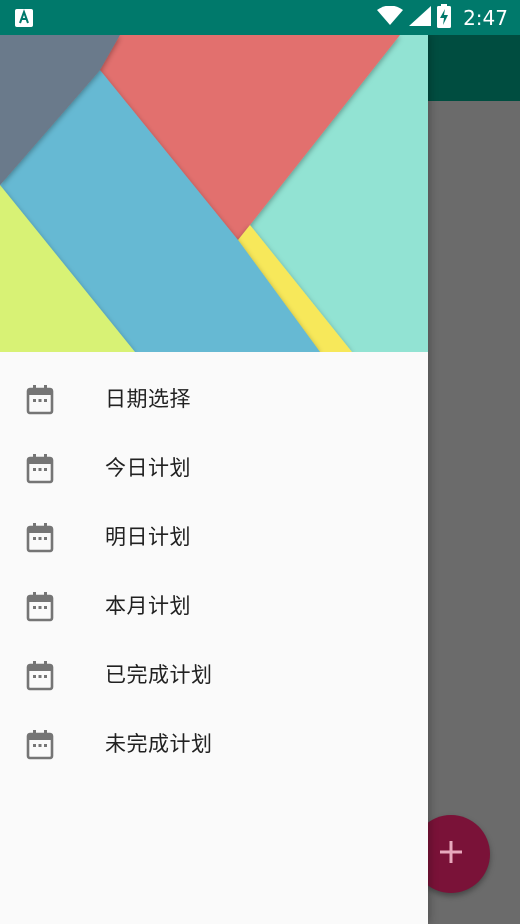  What do you see at coordinates (148, 399) in the screenshot?
I see `menu-item-label: 日期选择` at bounding box center [148, 399].